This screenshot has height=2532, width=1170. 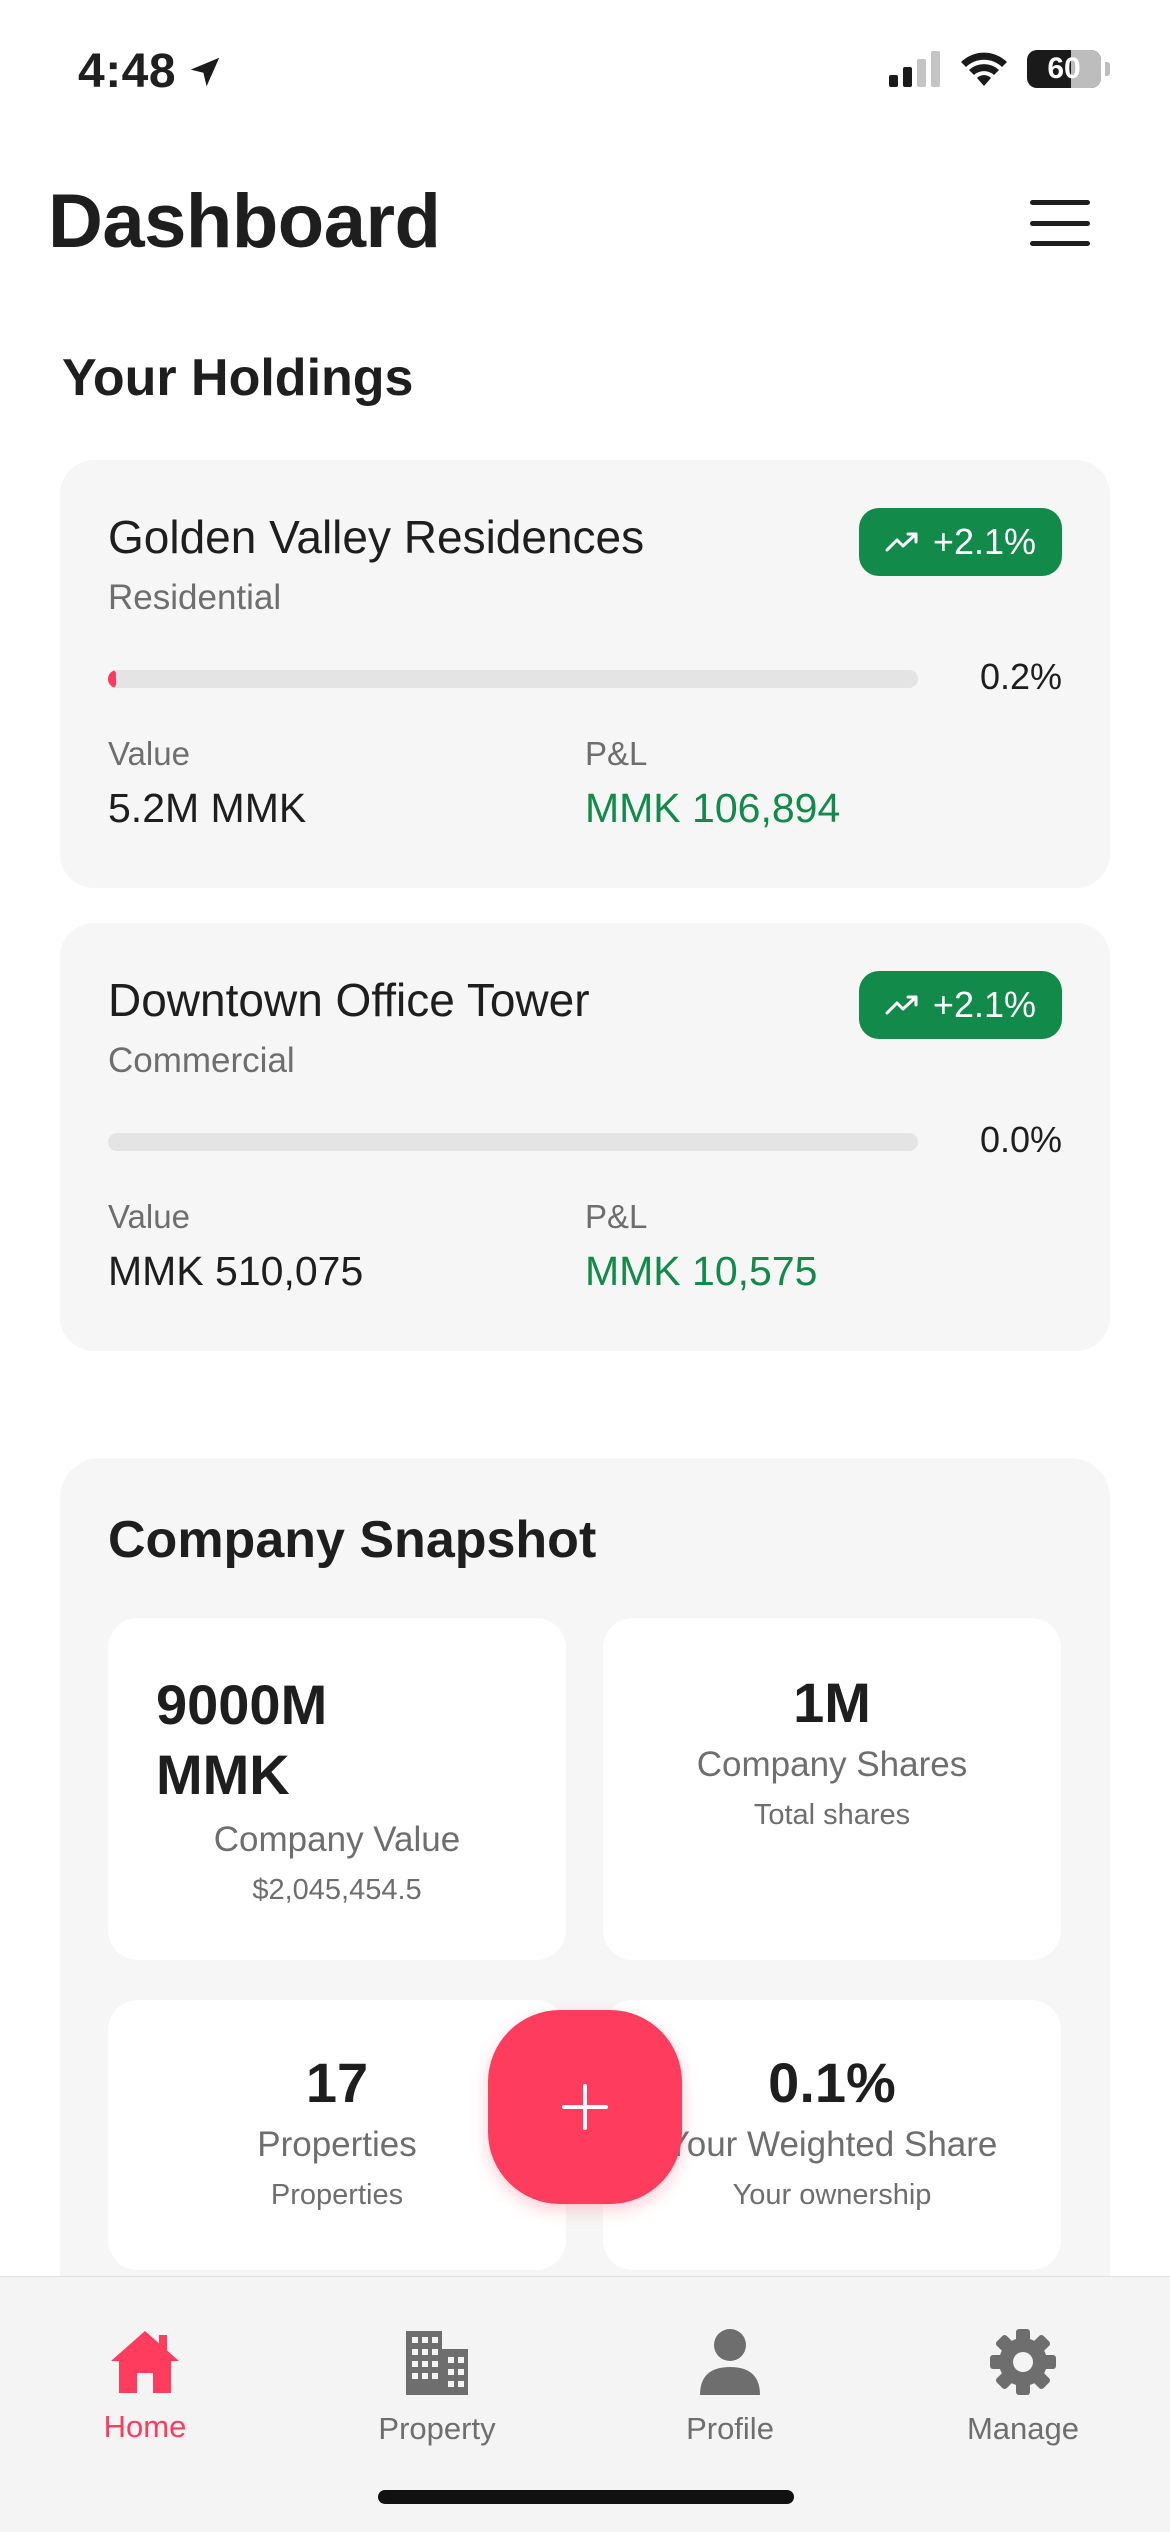 What do you see at coordinates (244, 221) in the screenshot?
I see `page-title: Dashboard` at bounding box center [244, 221].